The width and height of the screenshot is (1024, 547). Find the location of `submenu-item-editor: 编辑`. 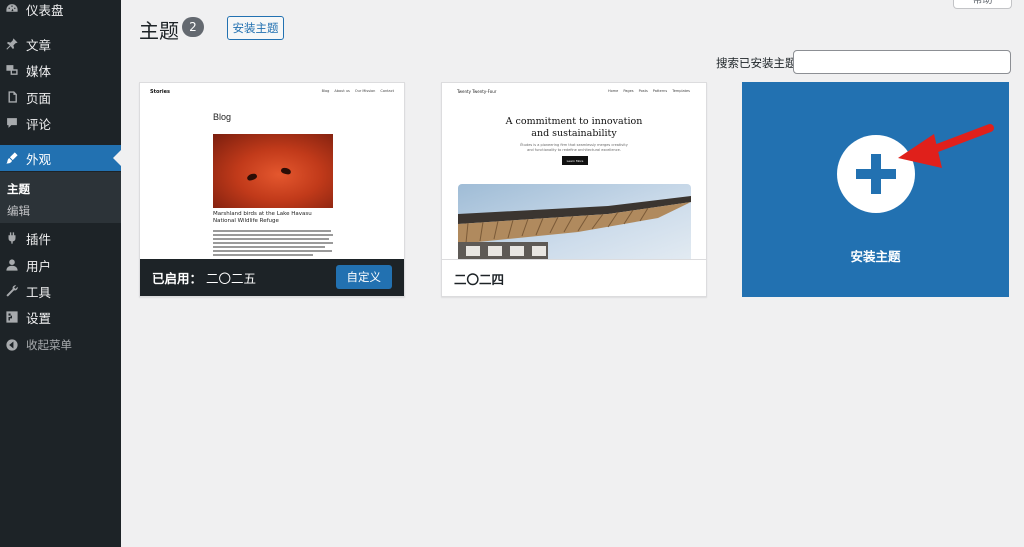

submenu-item-editor: 编辑 is located at coordinates (18, 211).